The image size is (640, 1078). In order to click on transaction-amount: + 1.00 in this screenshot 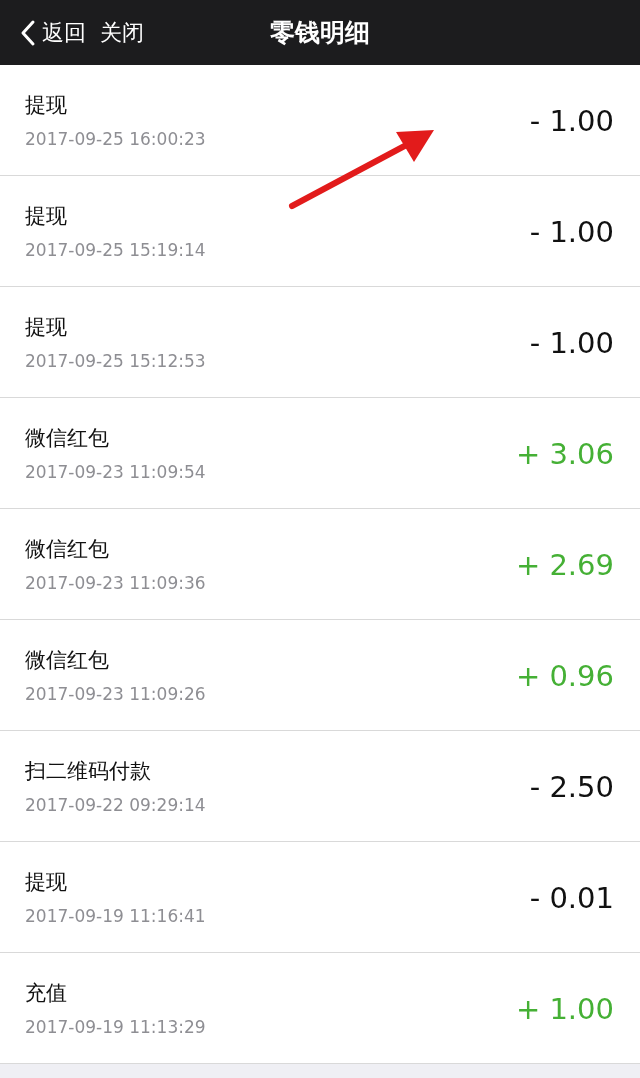, I will do `click(564, 1009)`.